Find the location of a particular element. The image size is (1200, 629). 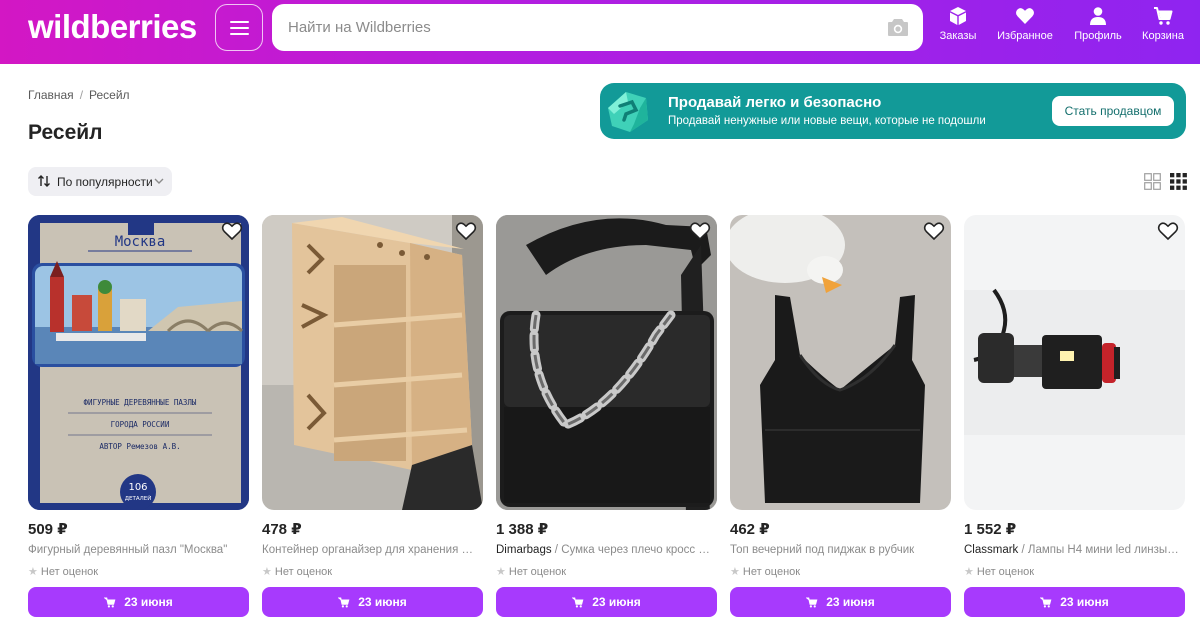

sort-label: По популярности is located at coordinates (105, 182).